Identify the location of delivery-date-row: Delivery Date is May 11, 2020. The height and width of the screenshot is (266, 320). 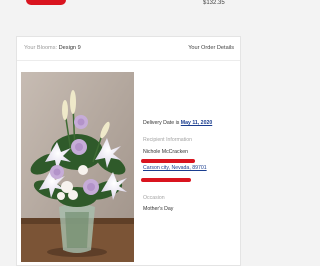
(177, 123).